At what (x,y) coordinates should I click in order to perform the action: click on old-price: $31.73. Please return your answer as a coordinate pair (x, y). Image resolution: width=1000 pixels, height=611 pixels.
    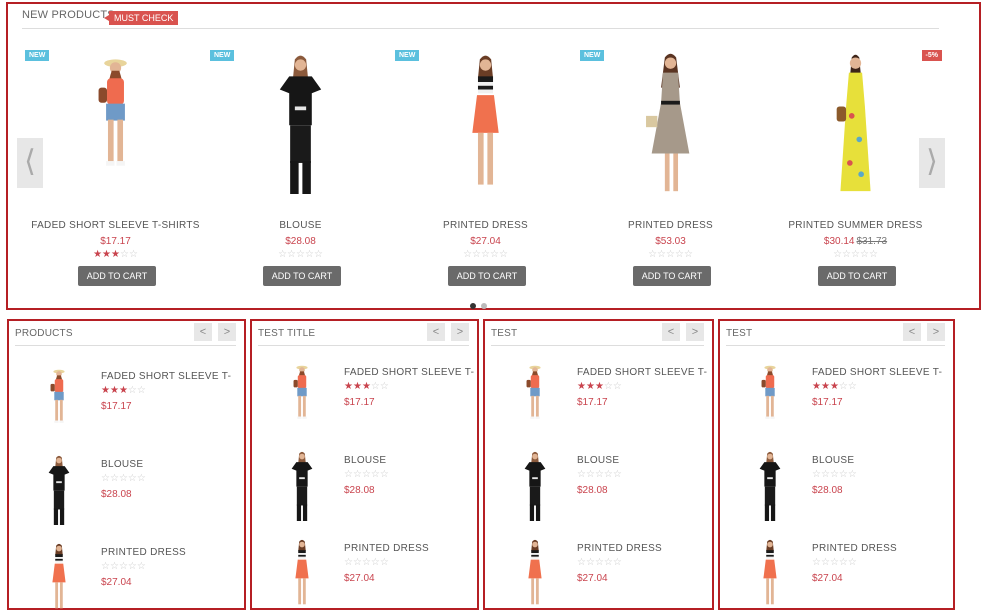
    Looking at the image, I should click on (872, 241).